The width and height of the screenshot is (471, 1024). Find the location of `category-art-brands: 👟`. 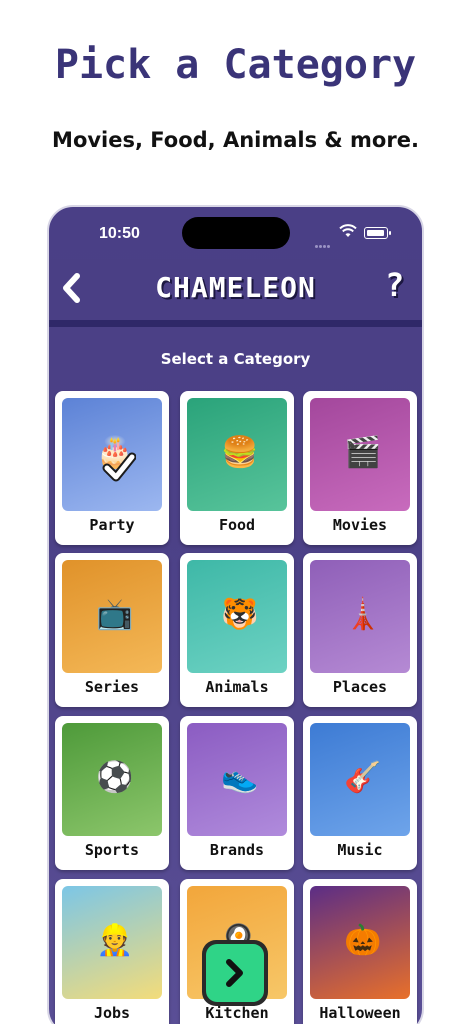

category-art-brands: 👟 is located at coordinates (237, 779).